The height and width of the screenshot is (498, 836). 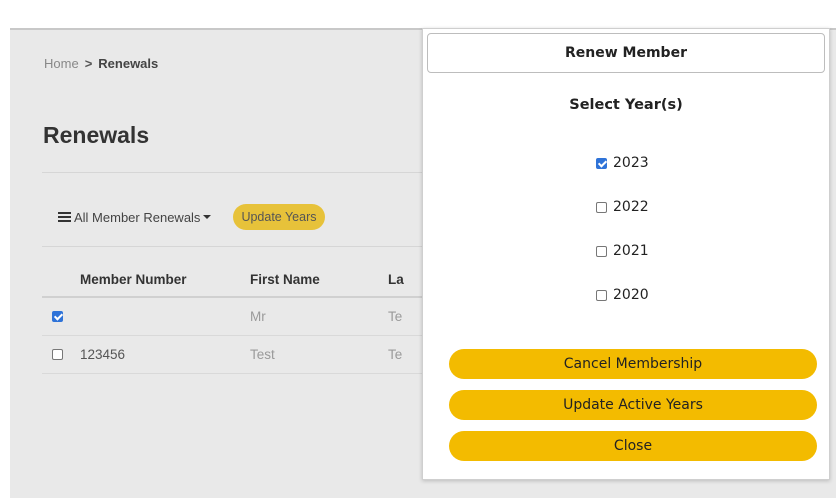 I want to click on breadcrumb: Home > Renewals, so click(x=101, y=63).